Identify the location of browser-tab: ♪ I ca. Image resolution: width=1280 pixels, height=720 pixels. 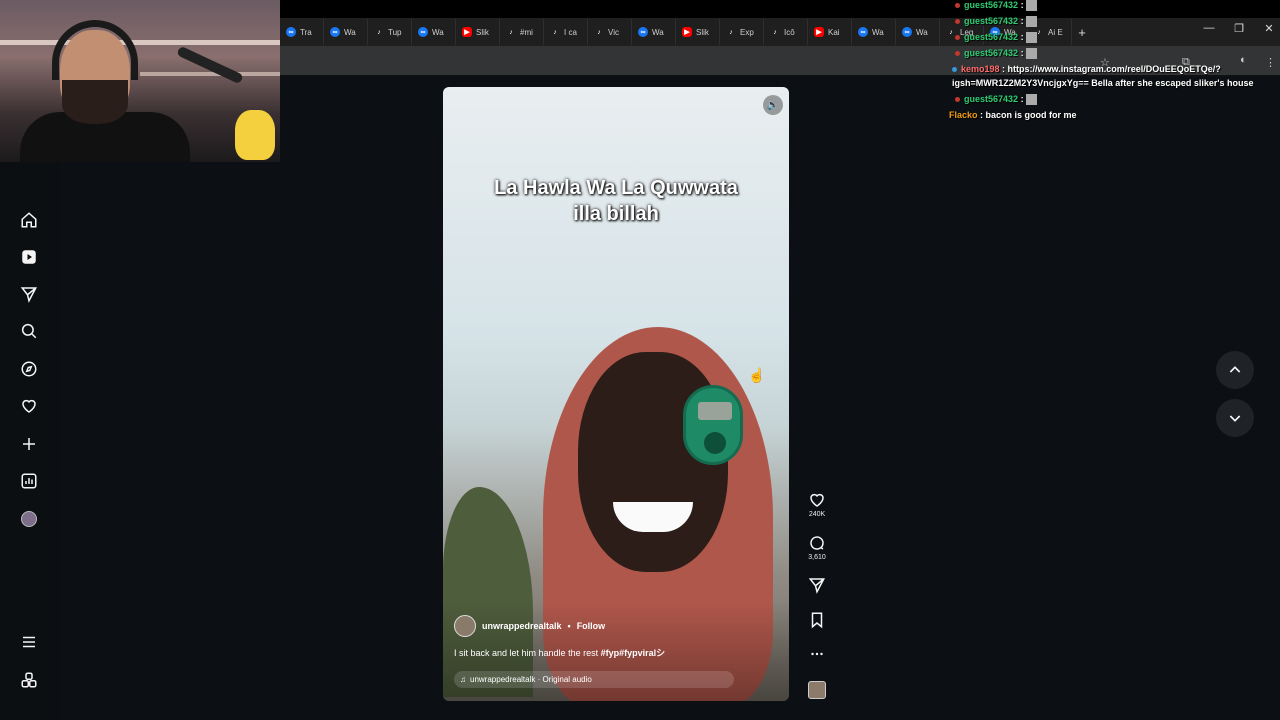
(566, 32).